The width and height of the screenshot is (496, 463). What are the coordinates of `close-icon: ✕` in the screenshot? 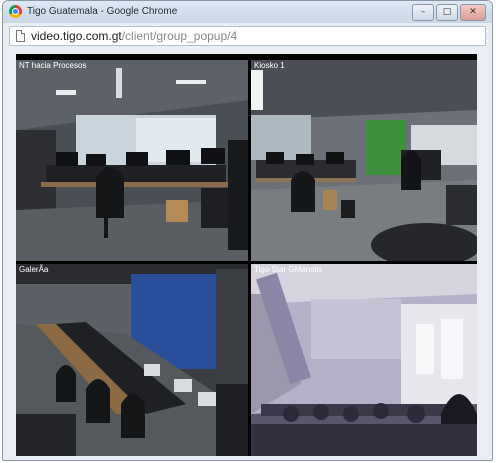 It's located at (473, 12).